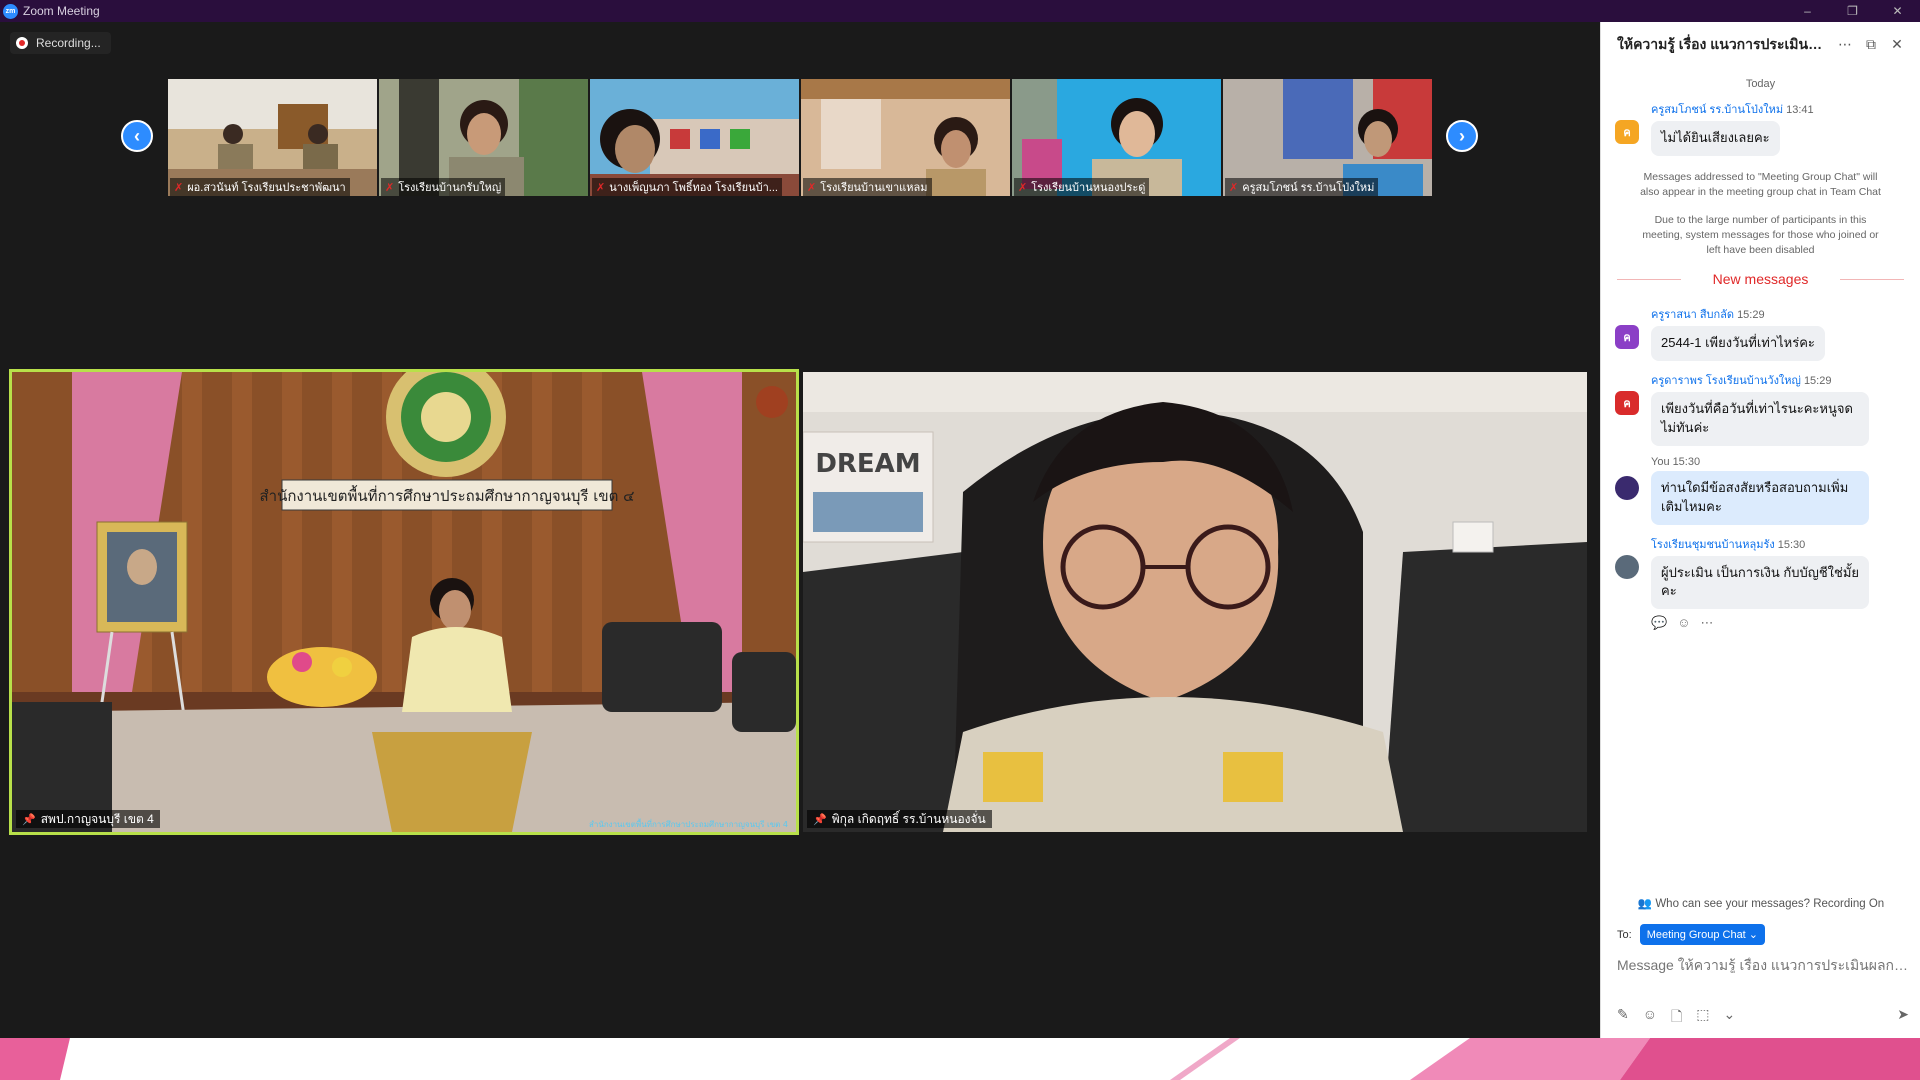 The image size is (1920, 1080). What do you see at coordinates (1702, 1018) in the screenshot?
I see `screenshot-icon: ⬚` at bounding box center [1702, 1018].